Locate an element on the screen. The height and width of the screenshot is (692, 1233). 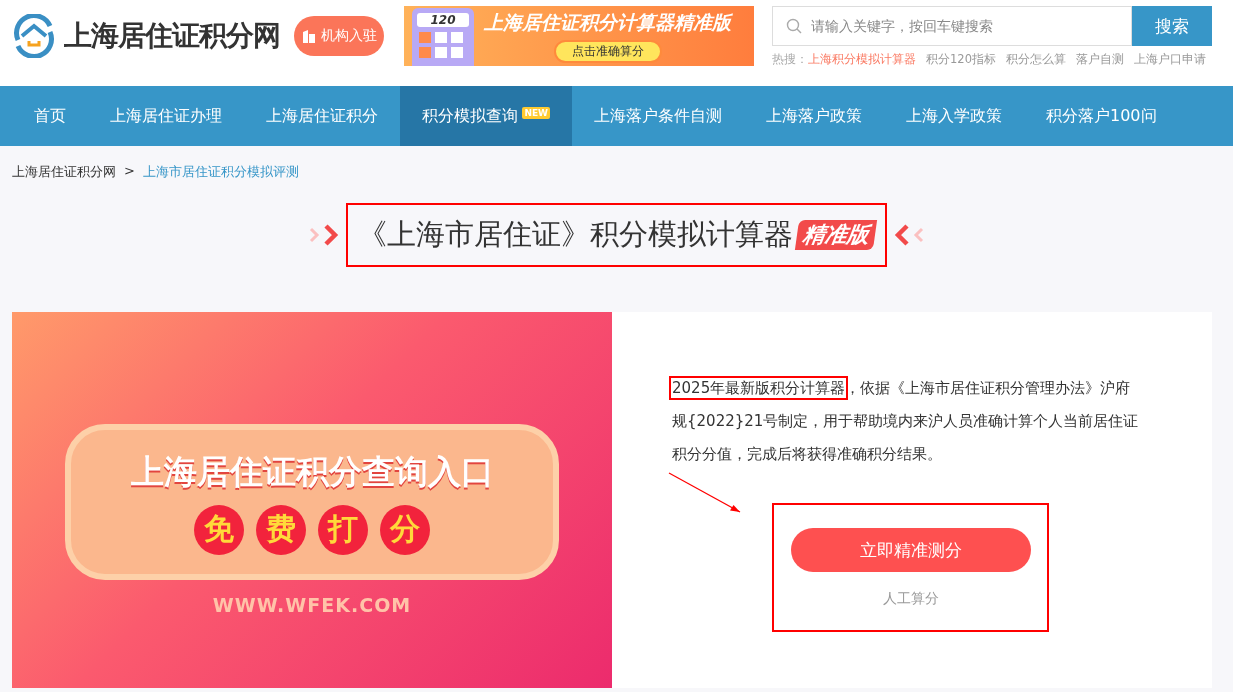
site-logo-text: 上海居住证积分网 is located at coordinates (172, 36).